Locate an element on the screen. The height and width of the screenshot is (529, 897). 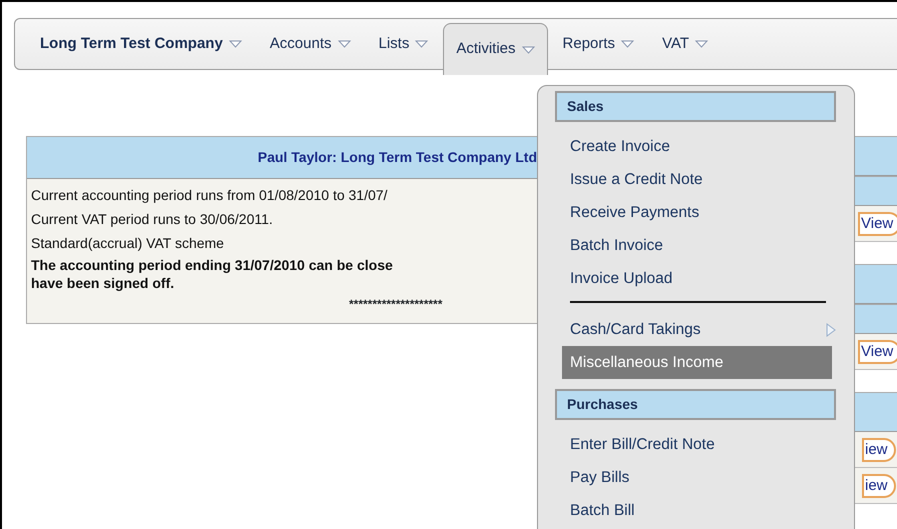
menu-item: Cash/Card Takings is located at coordinates (695, 329).